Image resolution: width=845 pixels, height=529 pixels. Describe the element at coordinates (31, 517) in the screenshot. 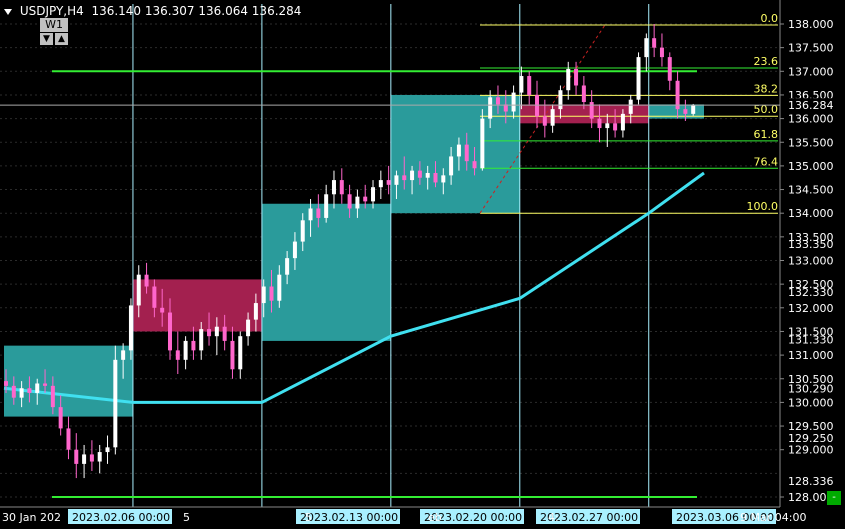

I see `time-tick-label: 30 Jan 202` at that location.